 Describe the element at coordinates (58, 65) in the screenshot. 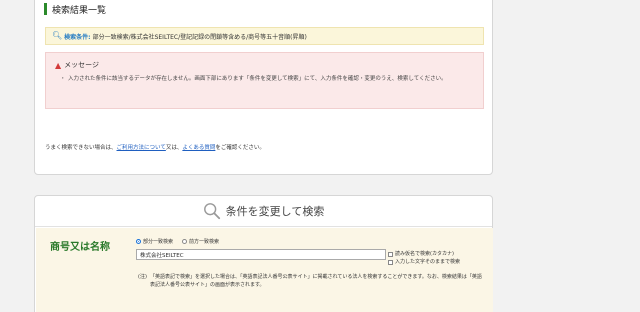

I see `warning-icon: ▲` at that location.